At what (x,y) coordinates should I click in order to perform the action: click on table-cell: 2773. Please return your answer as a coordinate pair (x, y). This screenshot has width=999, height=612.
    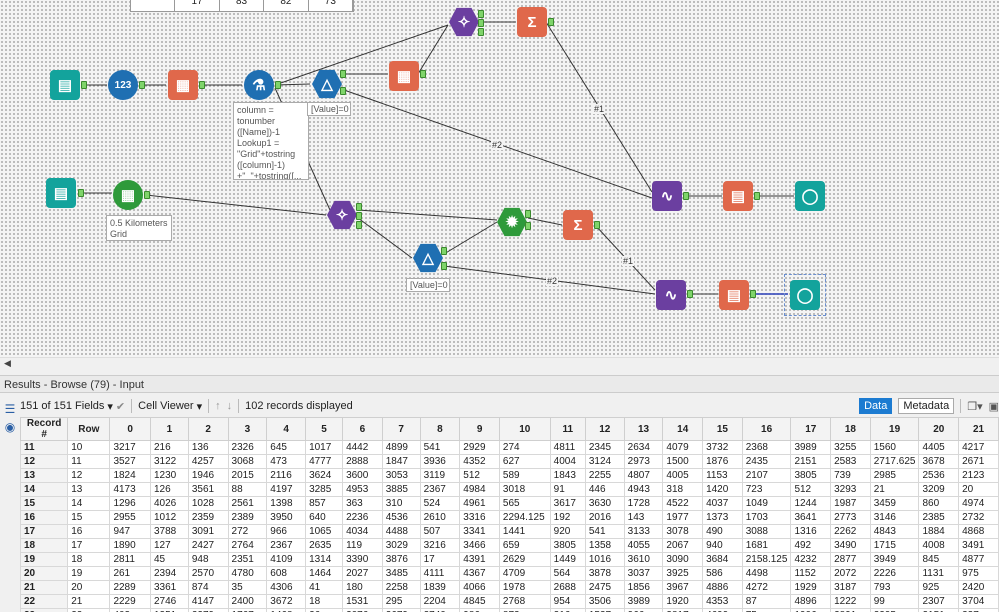
    Looking at the image, I should click on (850, 517).